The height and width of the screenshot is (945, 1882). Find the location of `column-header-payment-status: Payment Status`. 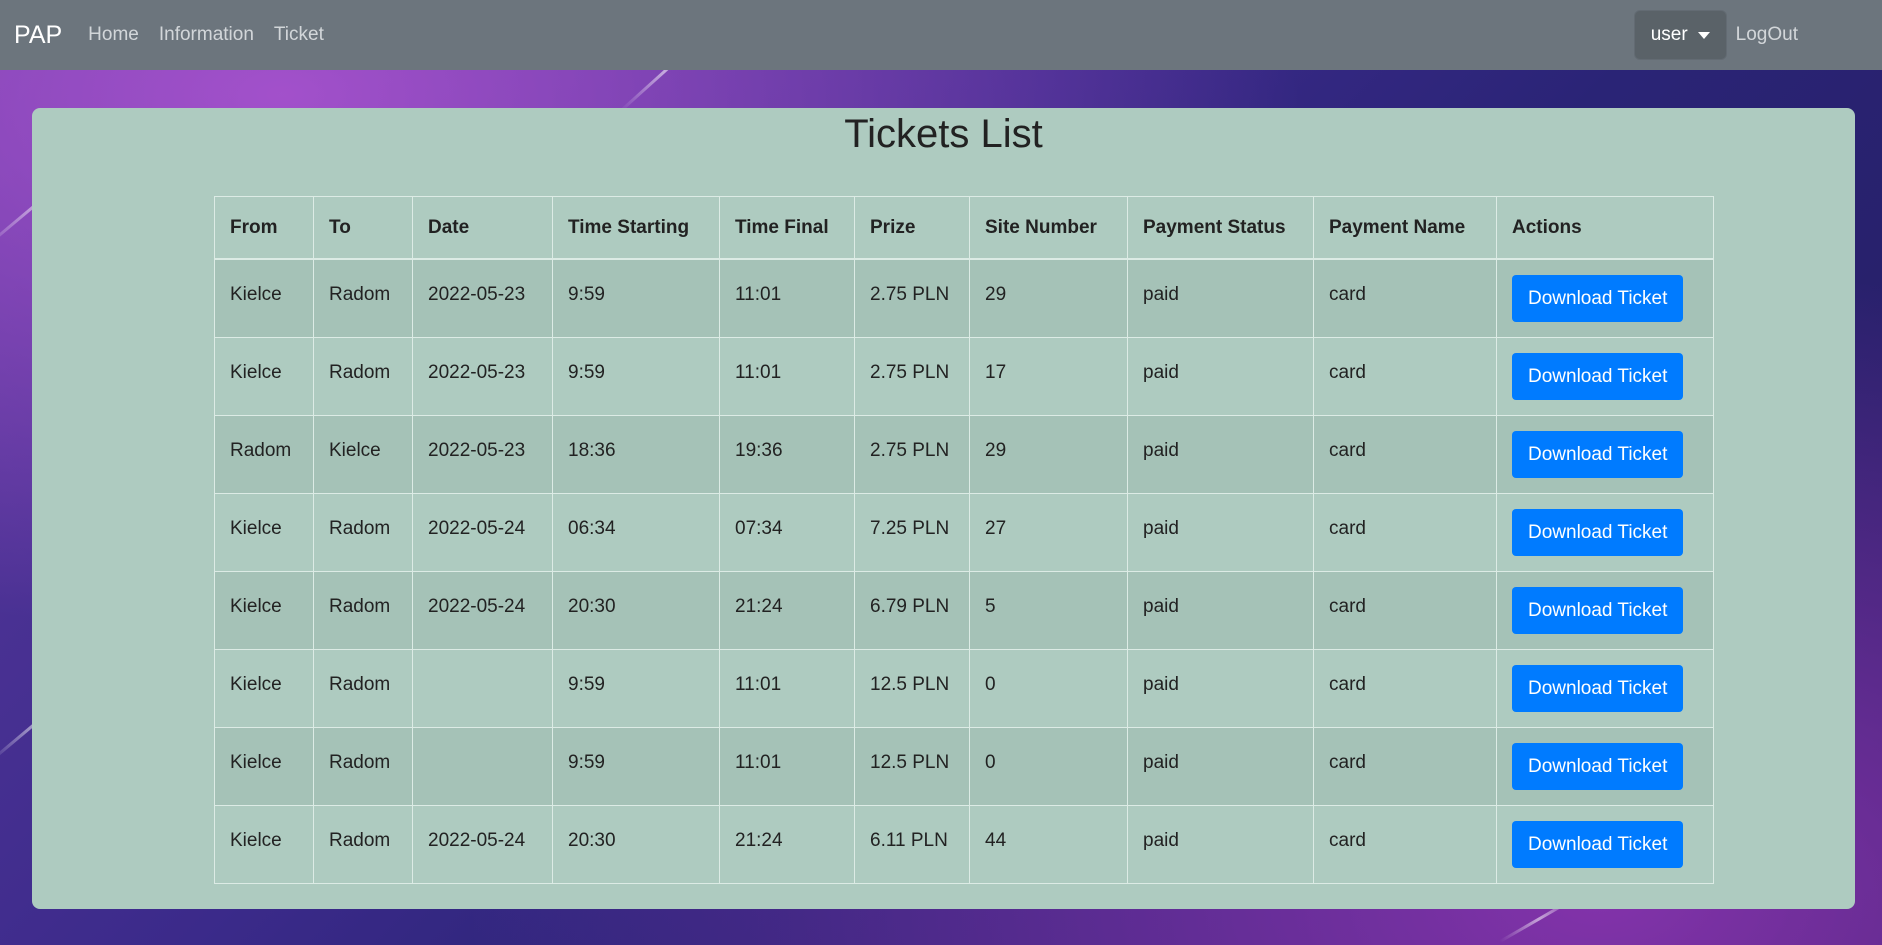

column-header-payment-status: Payment Status is located at coordinates (1220, 228).